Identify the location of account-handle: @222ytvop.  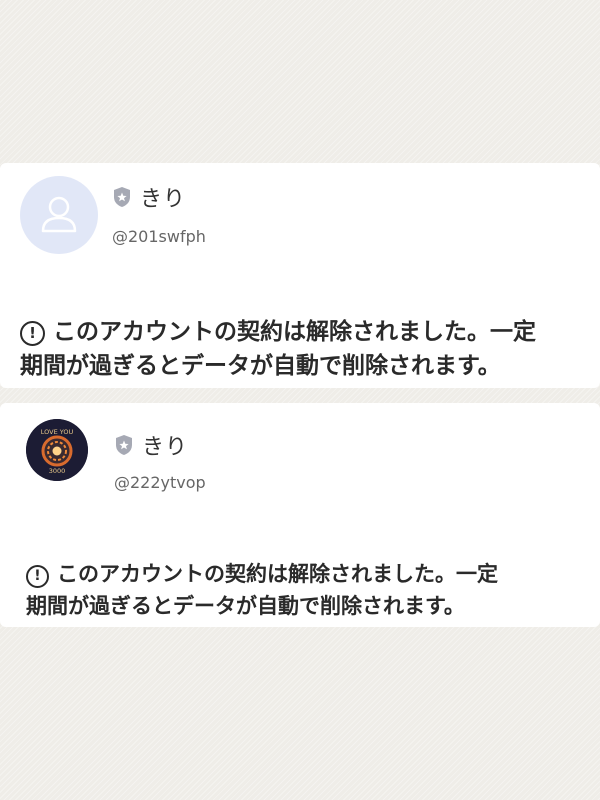
(160, 482).